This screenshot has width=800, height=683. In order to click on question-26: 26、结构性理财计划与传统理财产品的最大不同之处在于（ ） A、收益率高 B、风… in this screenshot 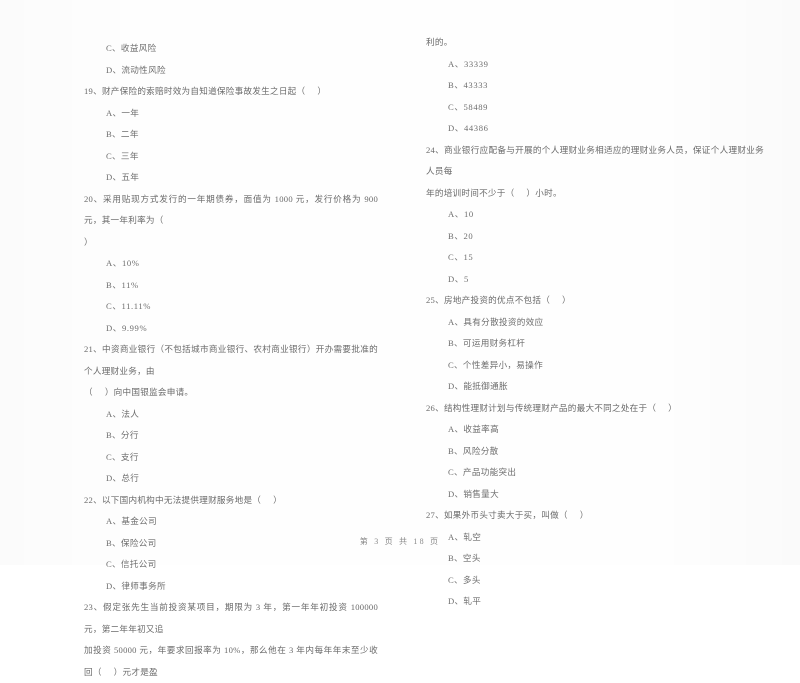, I will do `click(595, 452)`.